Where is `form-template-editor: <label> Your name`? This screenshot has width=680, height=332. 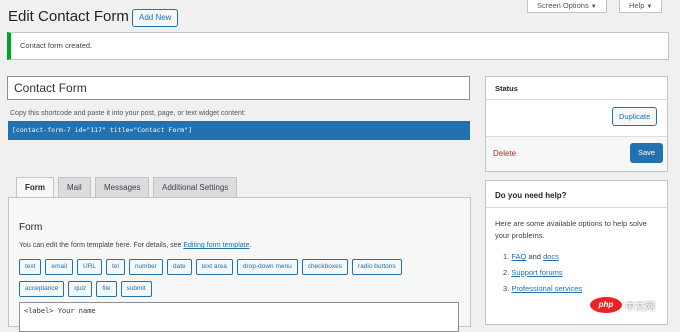 form-template-editor: <label> Your name is located at coordinates (239, 317).